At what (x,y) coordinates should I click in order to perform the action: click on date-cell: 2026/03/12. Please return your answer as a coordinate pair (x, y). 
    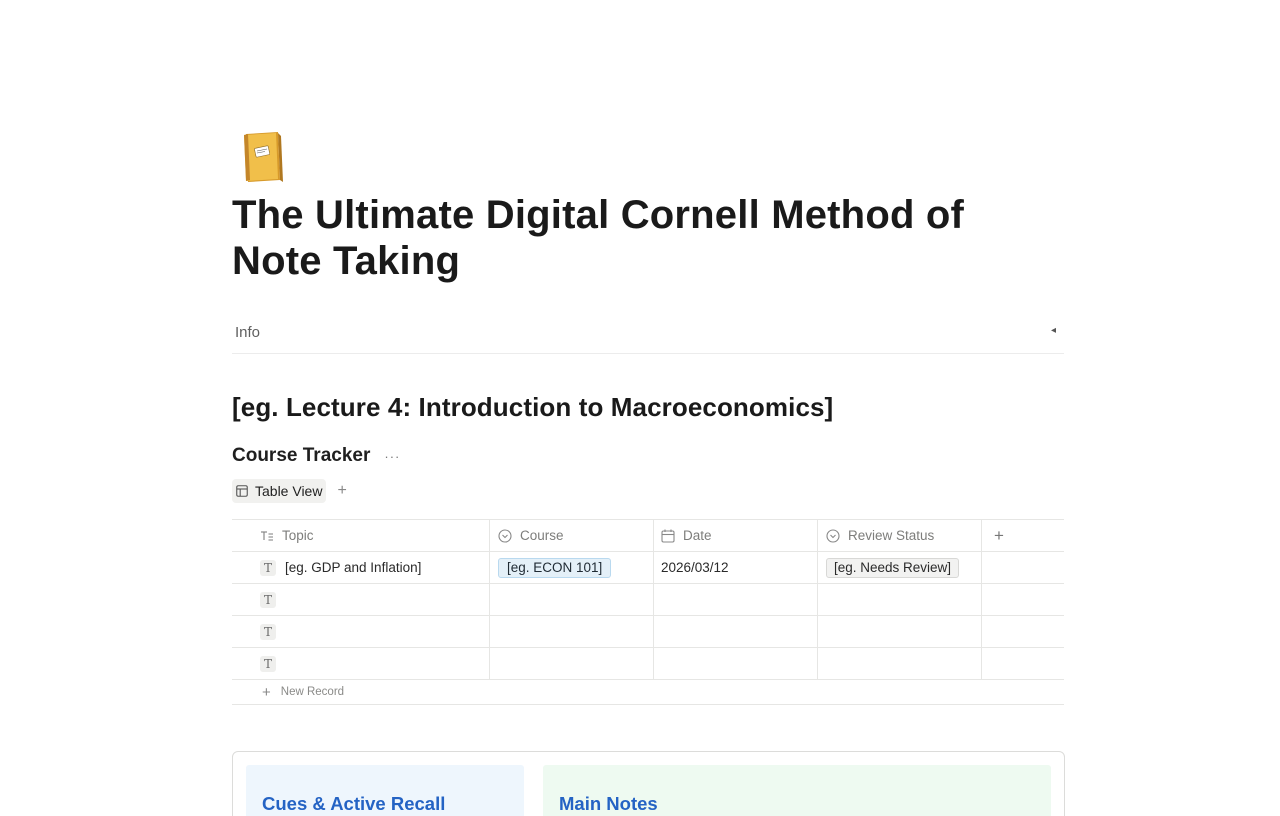
    Looking at the image, I should click on (736, 567).